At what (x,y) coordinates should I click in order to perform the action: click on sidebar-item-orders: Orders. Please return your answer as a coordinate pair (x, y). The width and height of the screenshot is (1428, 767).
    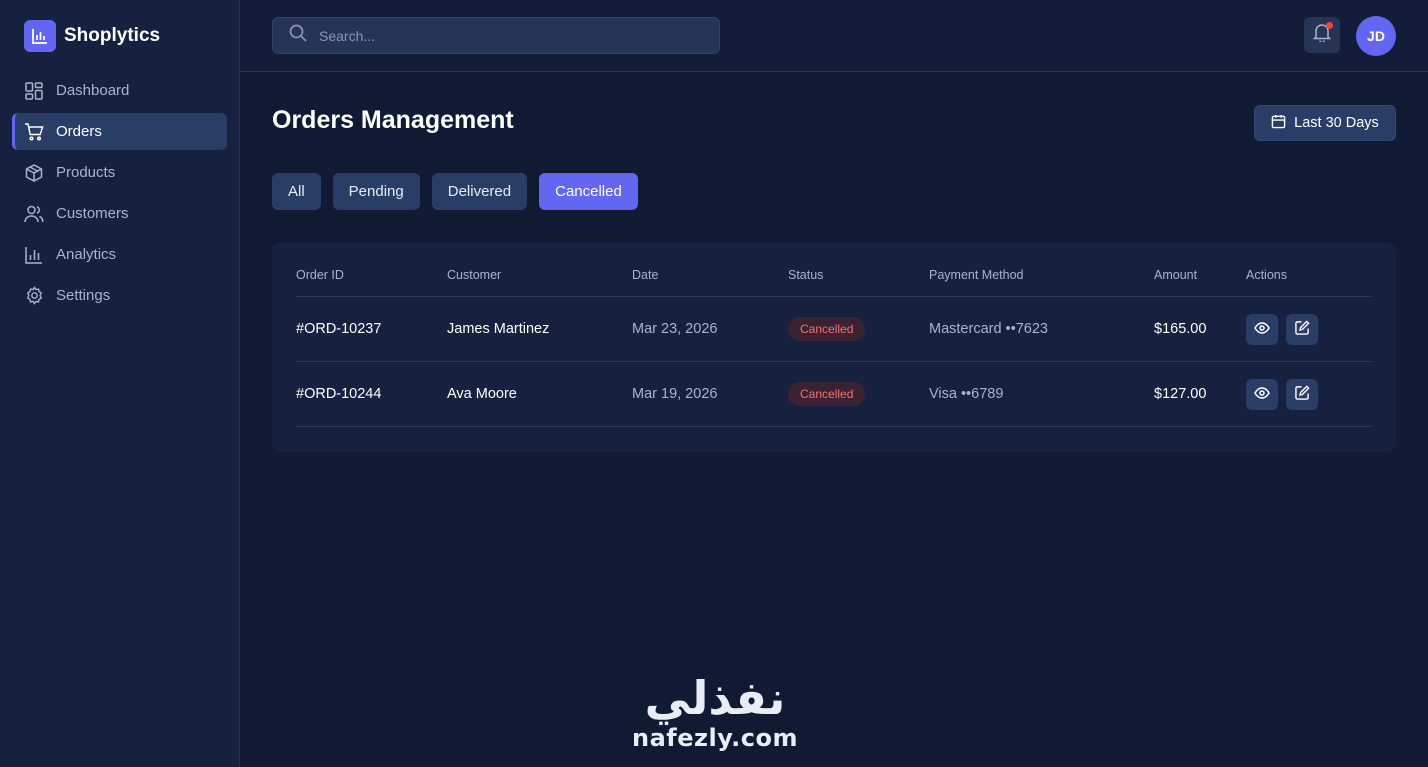
    Looking at the image, I should click on (119, 131).